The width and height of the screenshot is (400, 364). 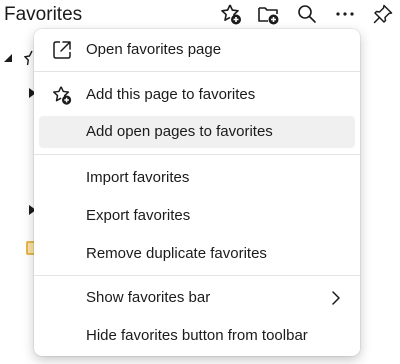 What do you see at coordinates (43, 14) in the screenshot?
I see `panel-title: Favorites` at bounding box center [43, 14].